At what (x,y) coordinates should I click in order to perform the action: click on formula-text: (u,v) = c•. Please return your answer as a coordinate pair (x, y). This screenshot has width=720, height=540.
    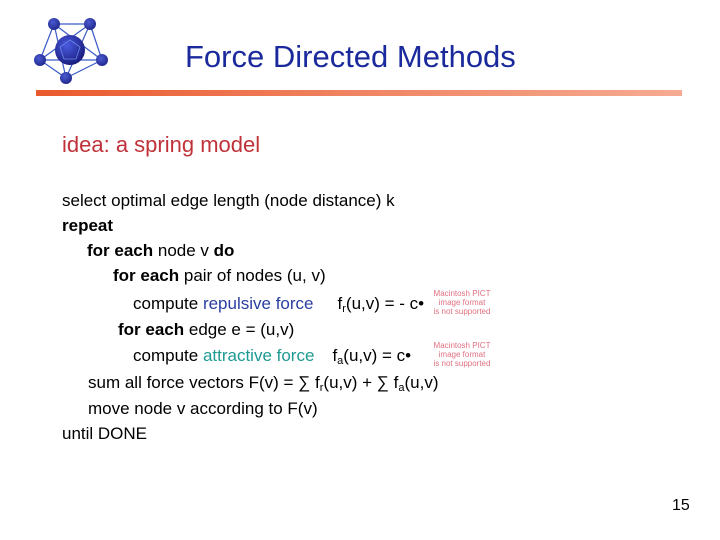
    Looking at the image, I should click on (377, 355).